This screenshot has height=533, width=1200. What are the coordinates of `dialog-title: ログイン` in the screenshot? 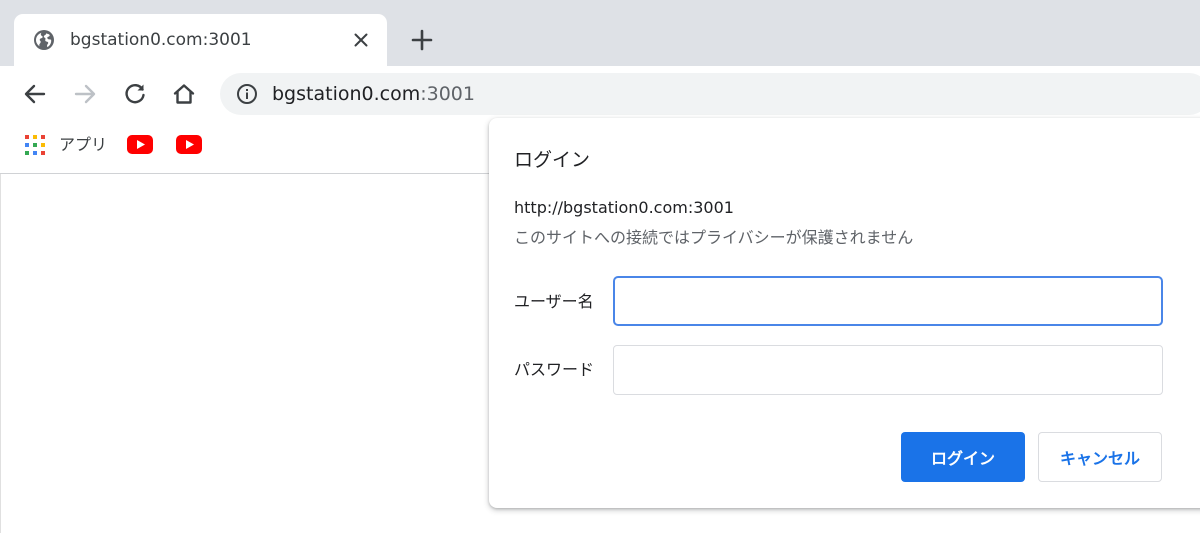 It's located at (552, 160).